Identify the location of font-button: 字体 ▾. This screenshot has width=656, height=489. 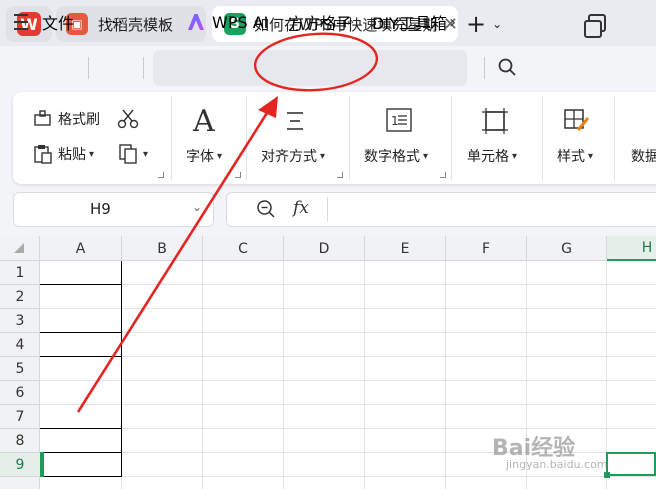
(204, 156).